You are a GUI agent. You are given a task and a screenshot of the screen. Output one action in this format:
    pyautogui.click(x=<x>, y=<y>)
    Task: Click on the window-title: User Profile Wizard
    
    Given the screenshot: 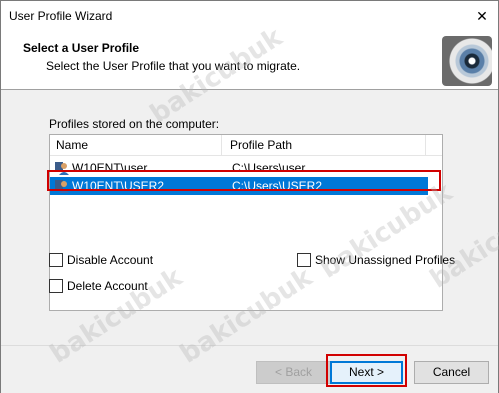 What is the action you would take?
    pyautogui.click(x=61, y=16)
    